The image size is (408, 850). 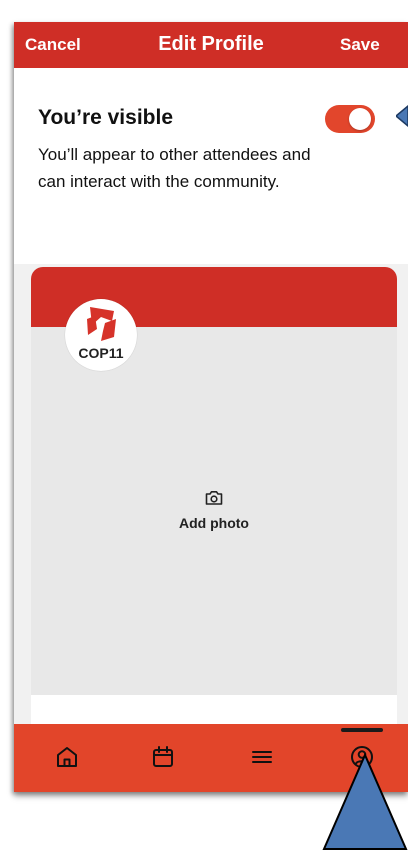 I want to click on logo-text: COP11, so click(x=101, y=353).